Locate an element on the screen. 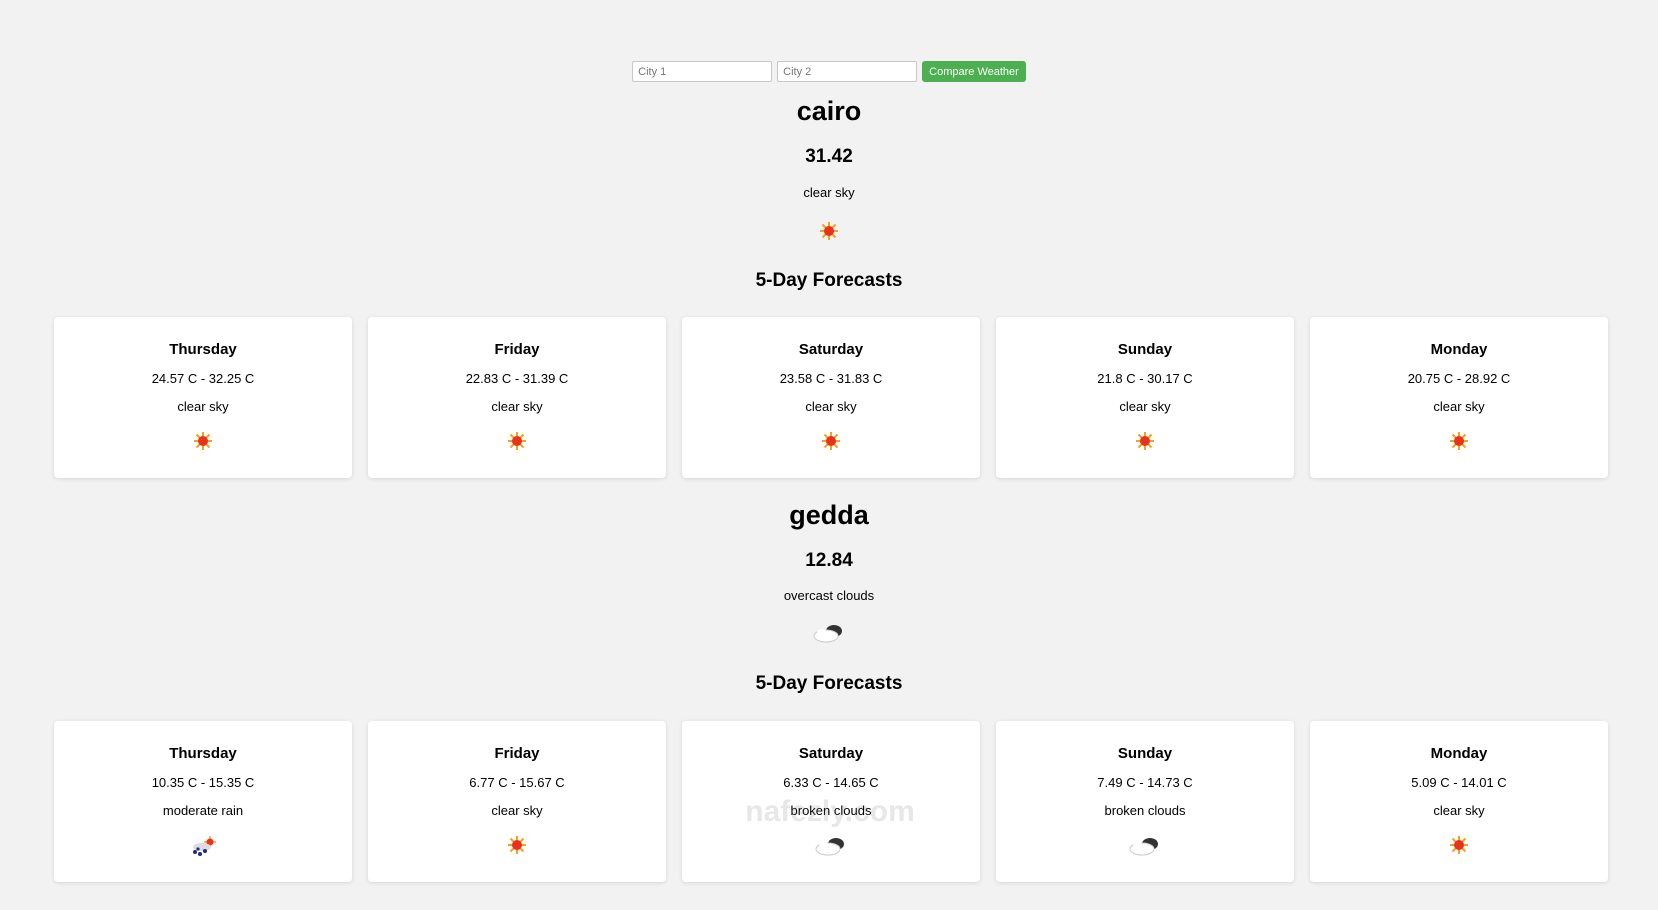 This screenshot has height=910, width=1658. forecast-temp-range: 24.57 C - 32.25 C is located at coordinates (203, 378).